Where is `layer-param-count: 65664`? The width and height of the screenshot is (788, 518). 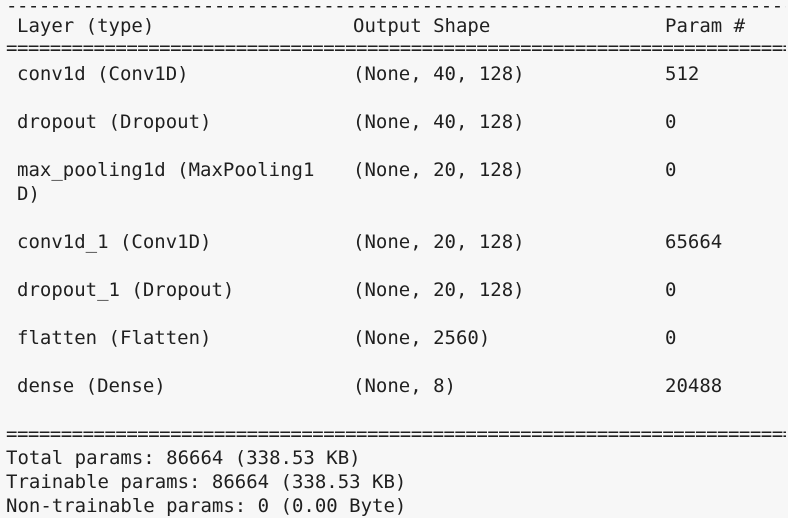 layer-param-count: 65664 is located at coordinates (694, 242).